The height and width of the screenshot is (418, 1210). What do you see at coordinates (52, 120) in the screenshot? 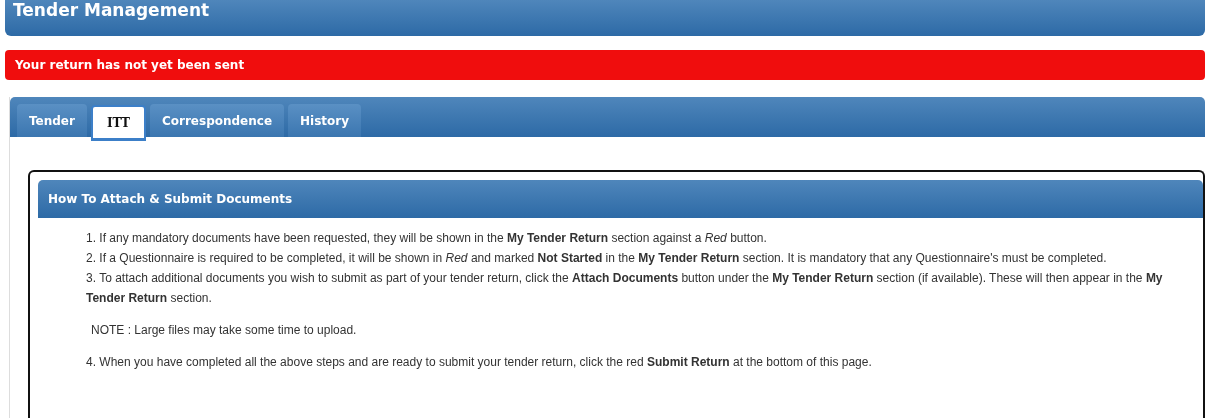
I see `tab: Tender` at bounding box center [52, 120].